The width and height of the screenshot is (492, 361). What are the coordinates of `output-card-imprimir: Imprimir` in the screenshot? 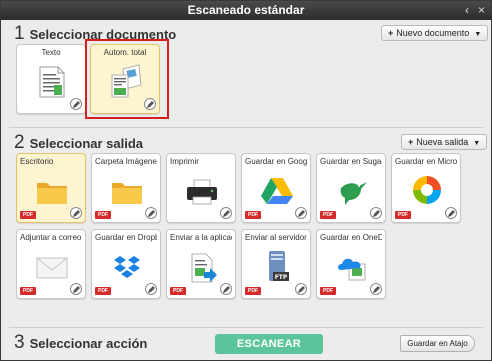 It's located at (201, 188).